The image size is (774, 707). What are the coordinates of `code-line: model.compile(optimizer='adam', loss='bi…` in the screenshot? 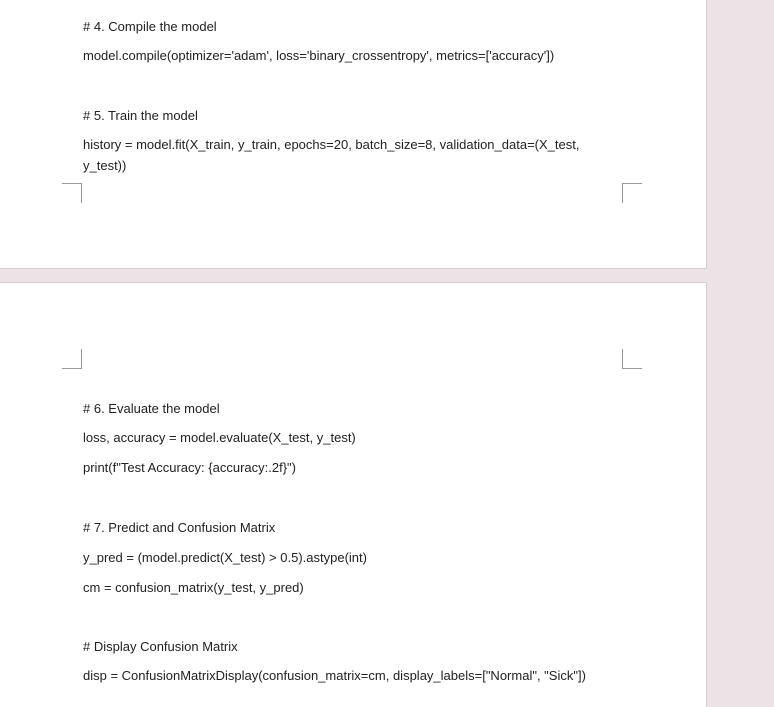 It's located at (319, 55).